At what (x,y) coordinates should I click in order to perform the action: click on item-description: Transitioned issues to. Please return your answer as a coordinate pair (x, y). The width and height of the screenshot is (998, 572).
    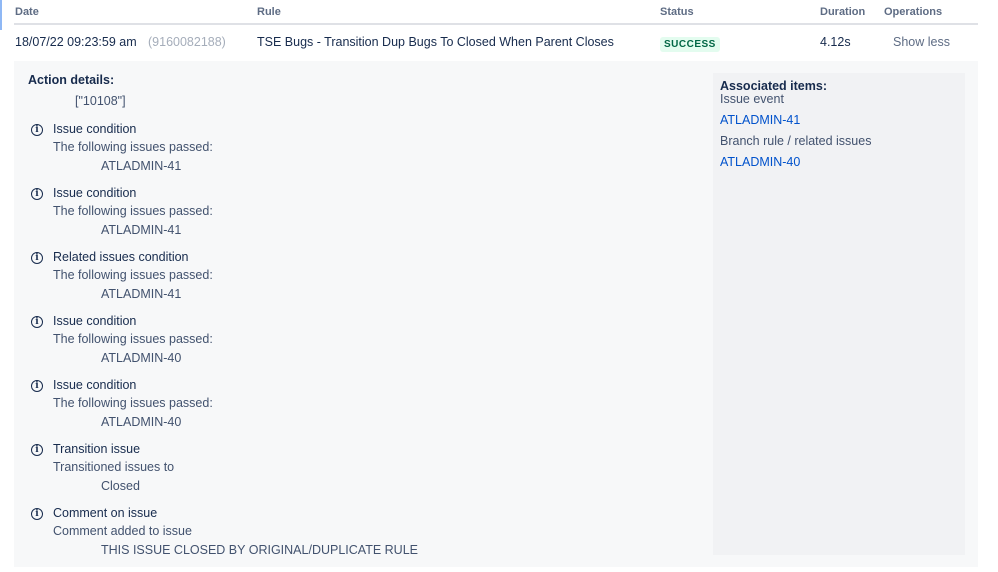
    Looking at the image, I should click on (114, 467).